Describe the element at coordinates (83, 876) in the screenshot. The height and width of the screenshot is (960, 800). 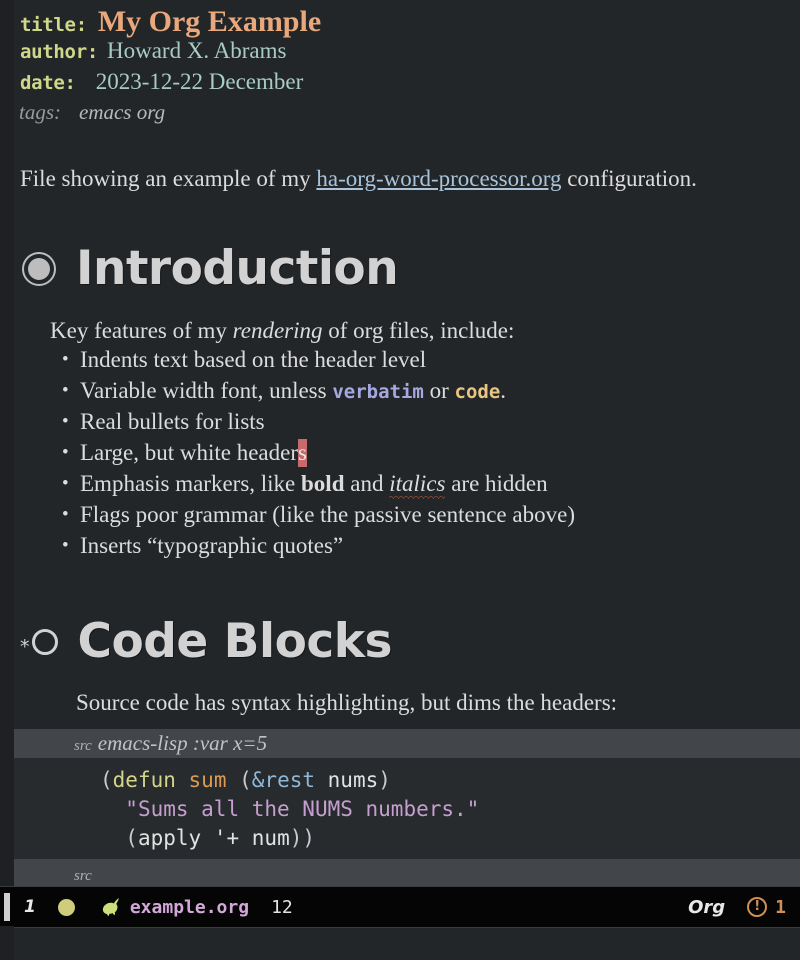
I see `source-end-label: src` at that location.